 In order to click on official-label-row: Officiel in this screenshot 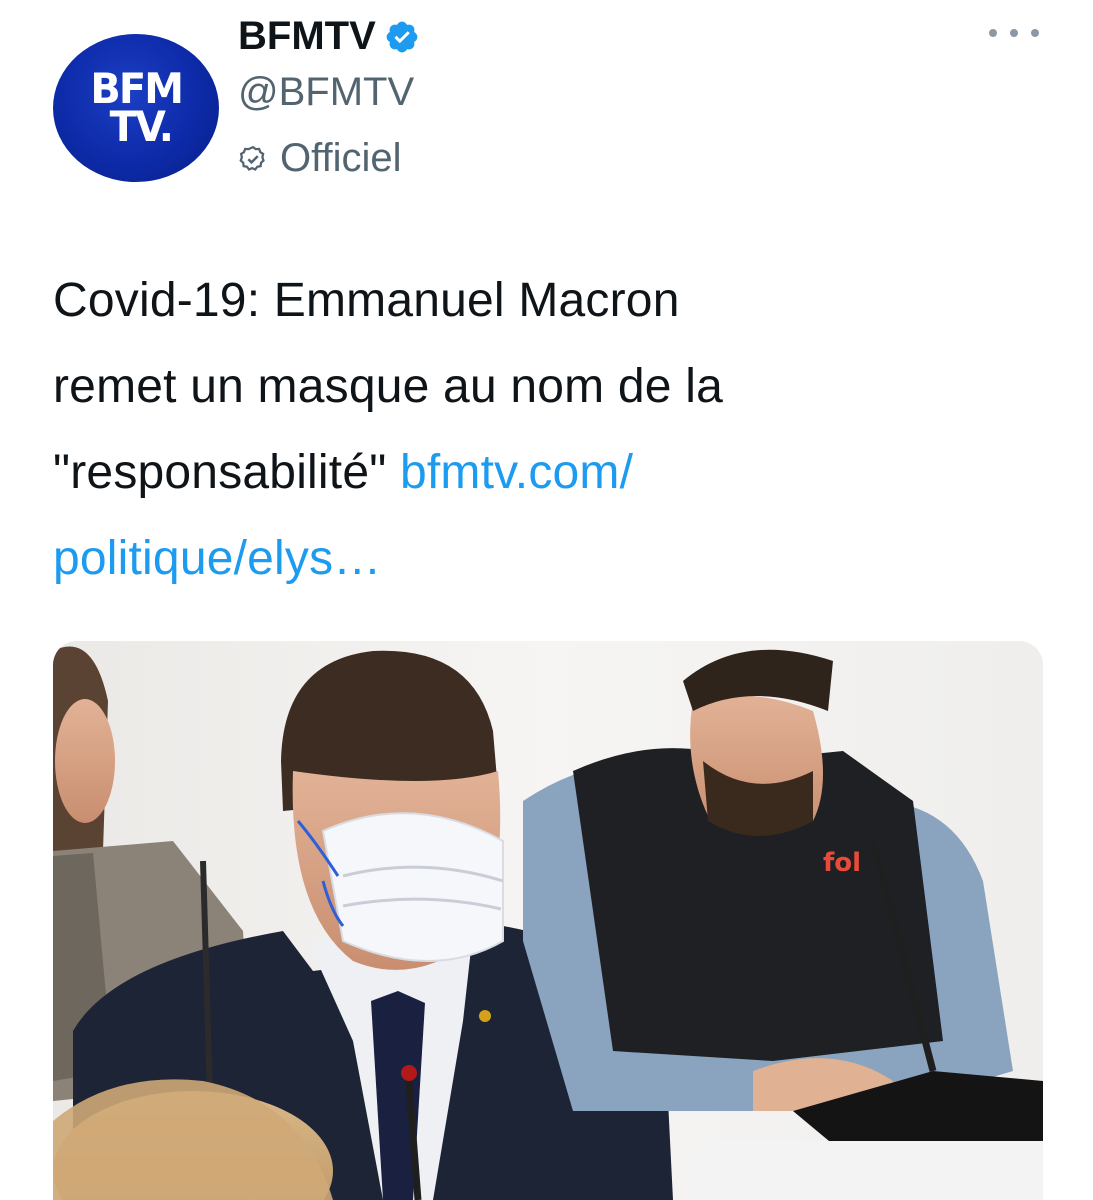, I will do `click(320, 158)`.